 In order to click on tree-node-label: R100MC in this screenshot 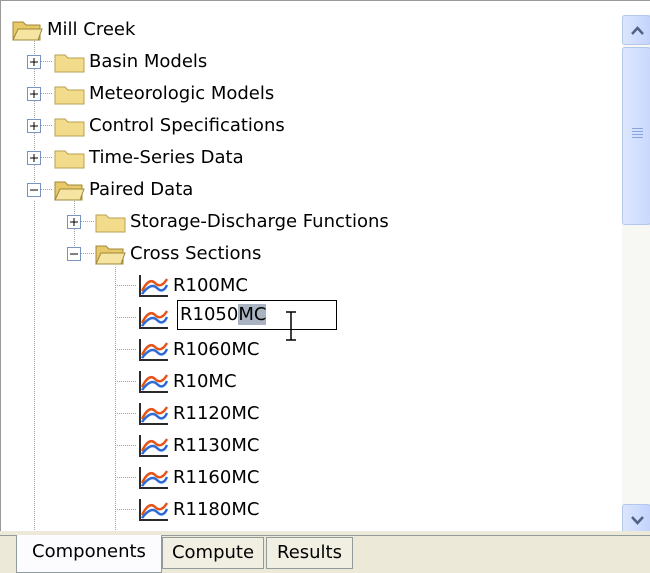, I will do `click(210, 285)`.